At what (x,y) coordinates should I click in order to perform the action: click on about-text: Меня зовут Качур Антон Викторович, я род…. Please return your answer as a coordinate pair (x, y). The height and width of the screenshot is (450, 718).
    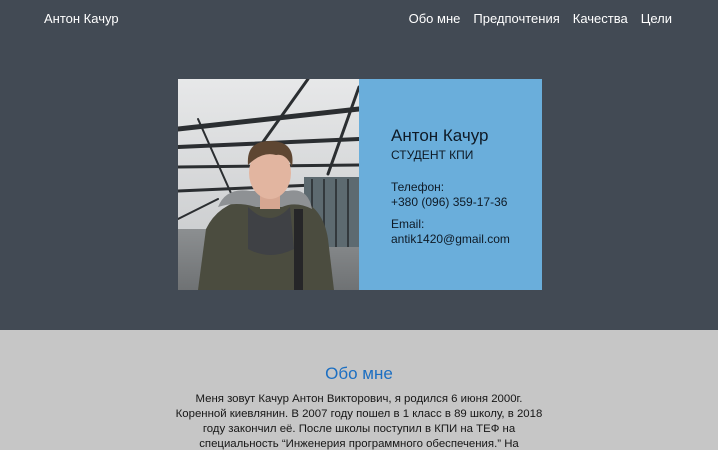
    Looking at the image, I should click on (359, 421).